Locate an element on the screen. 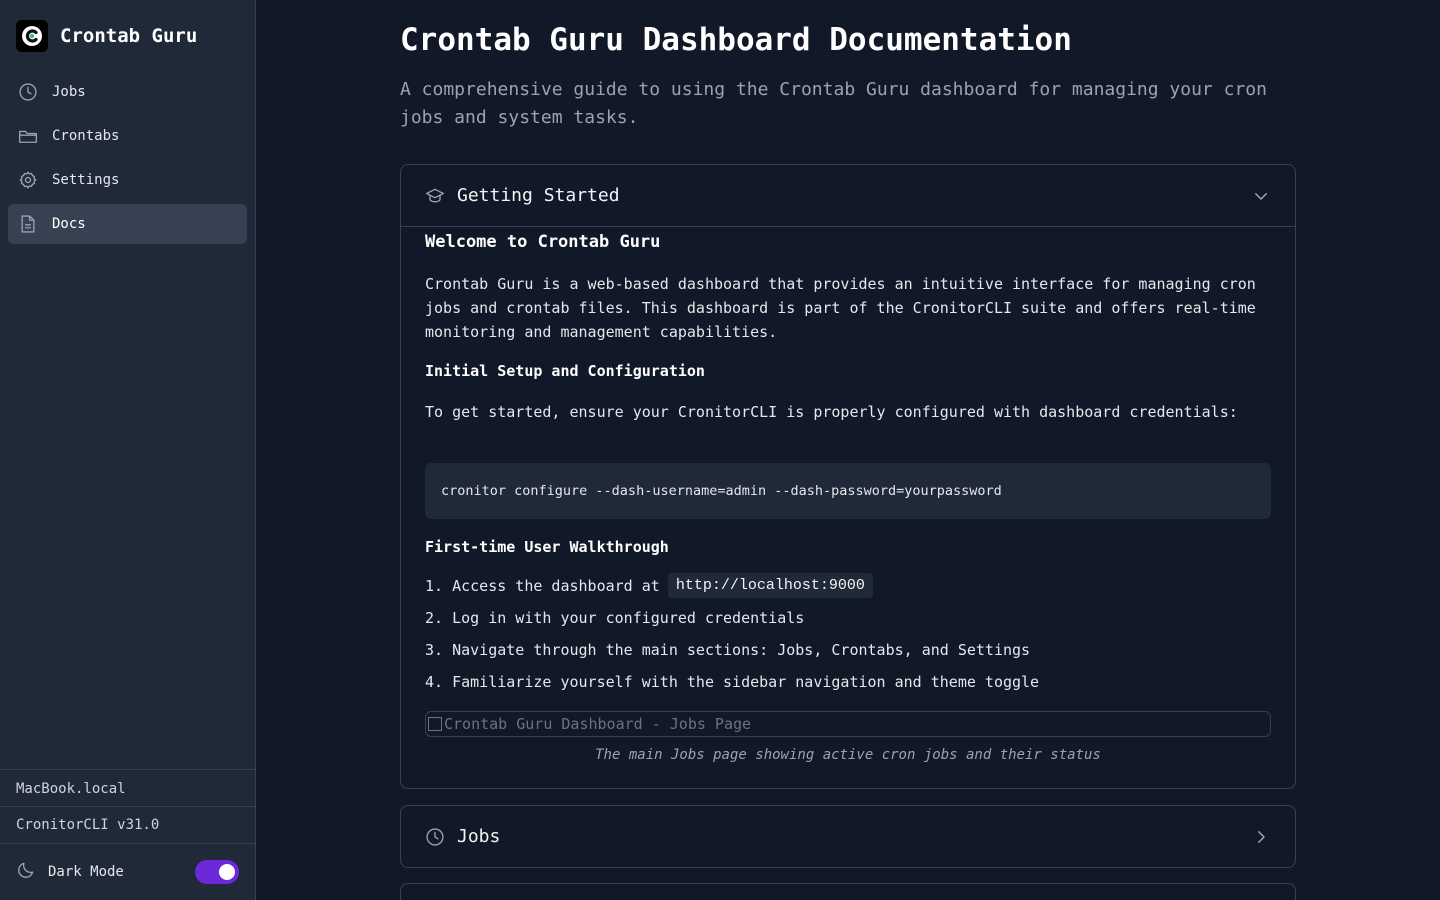 This screenshot has height=900, width=1440. section-title: Getting Started is located at coordinates (538, 195).